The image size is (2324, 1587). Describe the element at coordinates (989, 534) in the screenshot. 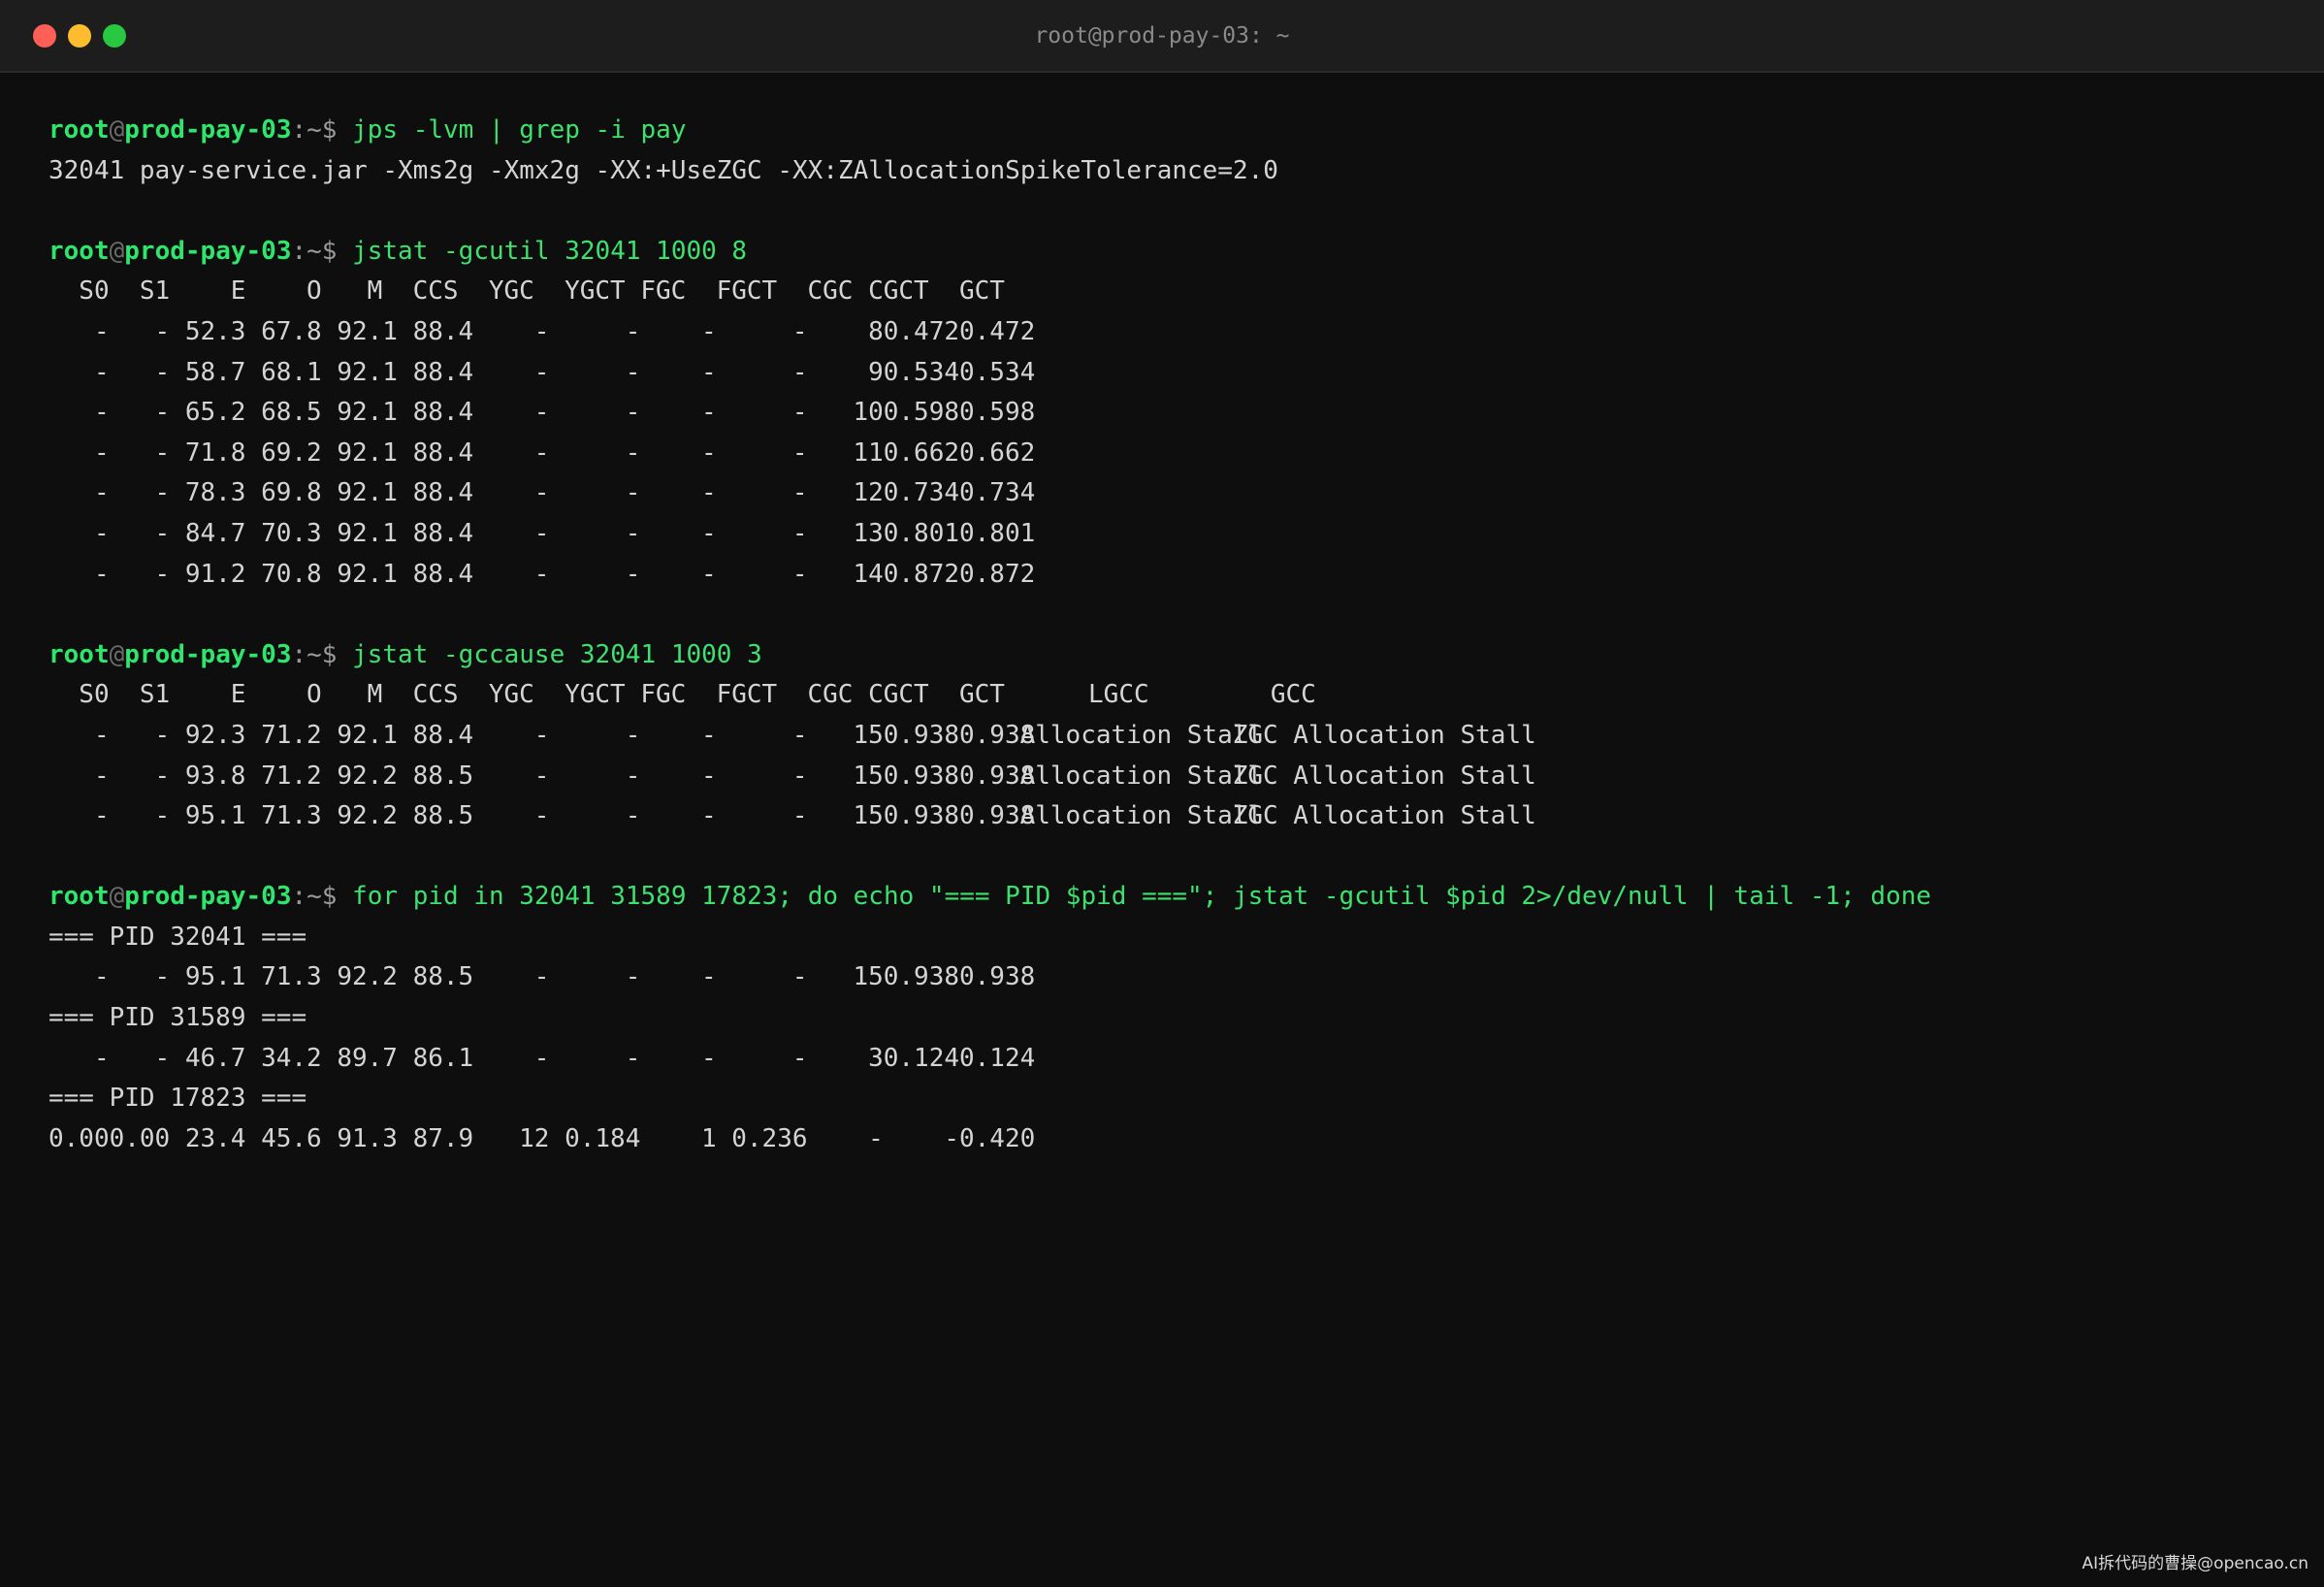

I see `table-row: - -84.7 70.3 92.1 88.4- - - -13 0.801 0.801` at that location.